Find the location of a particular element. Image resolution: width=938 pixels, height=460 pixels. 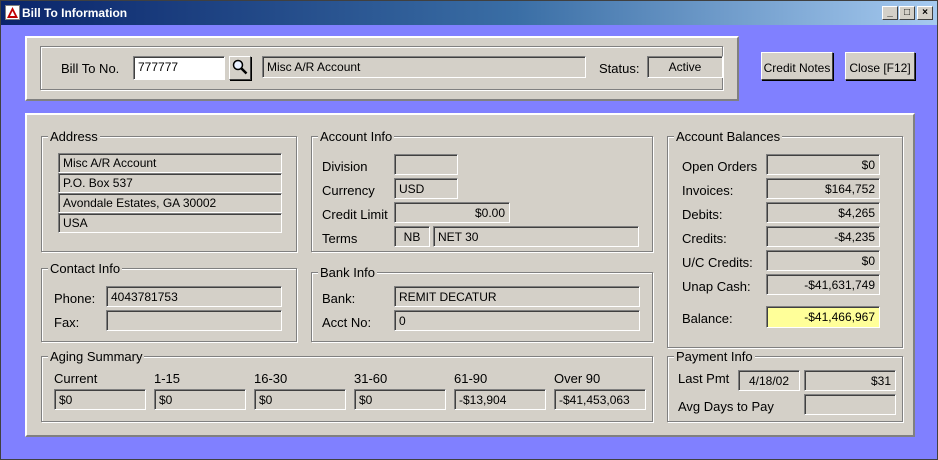

bill-to-label: Bill To No. is located at coordinates (90, 68).